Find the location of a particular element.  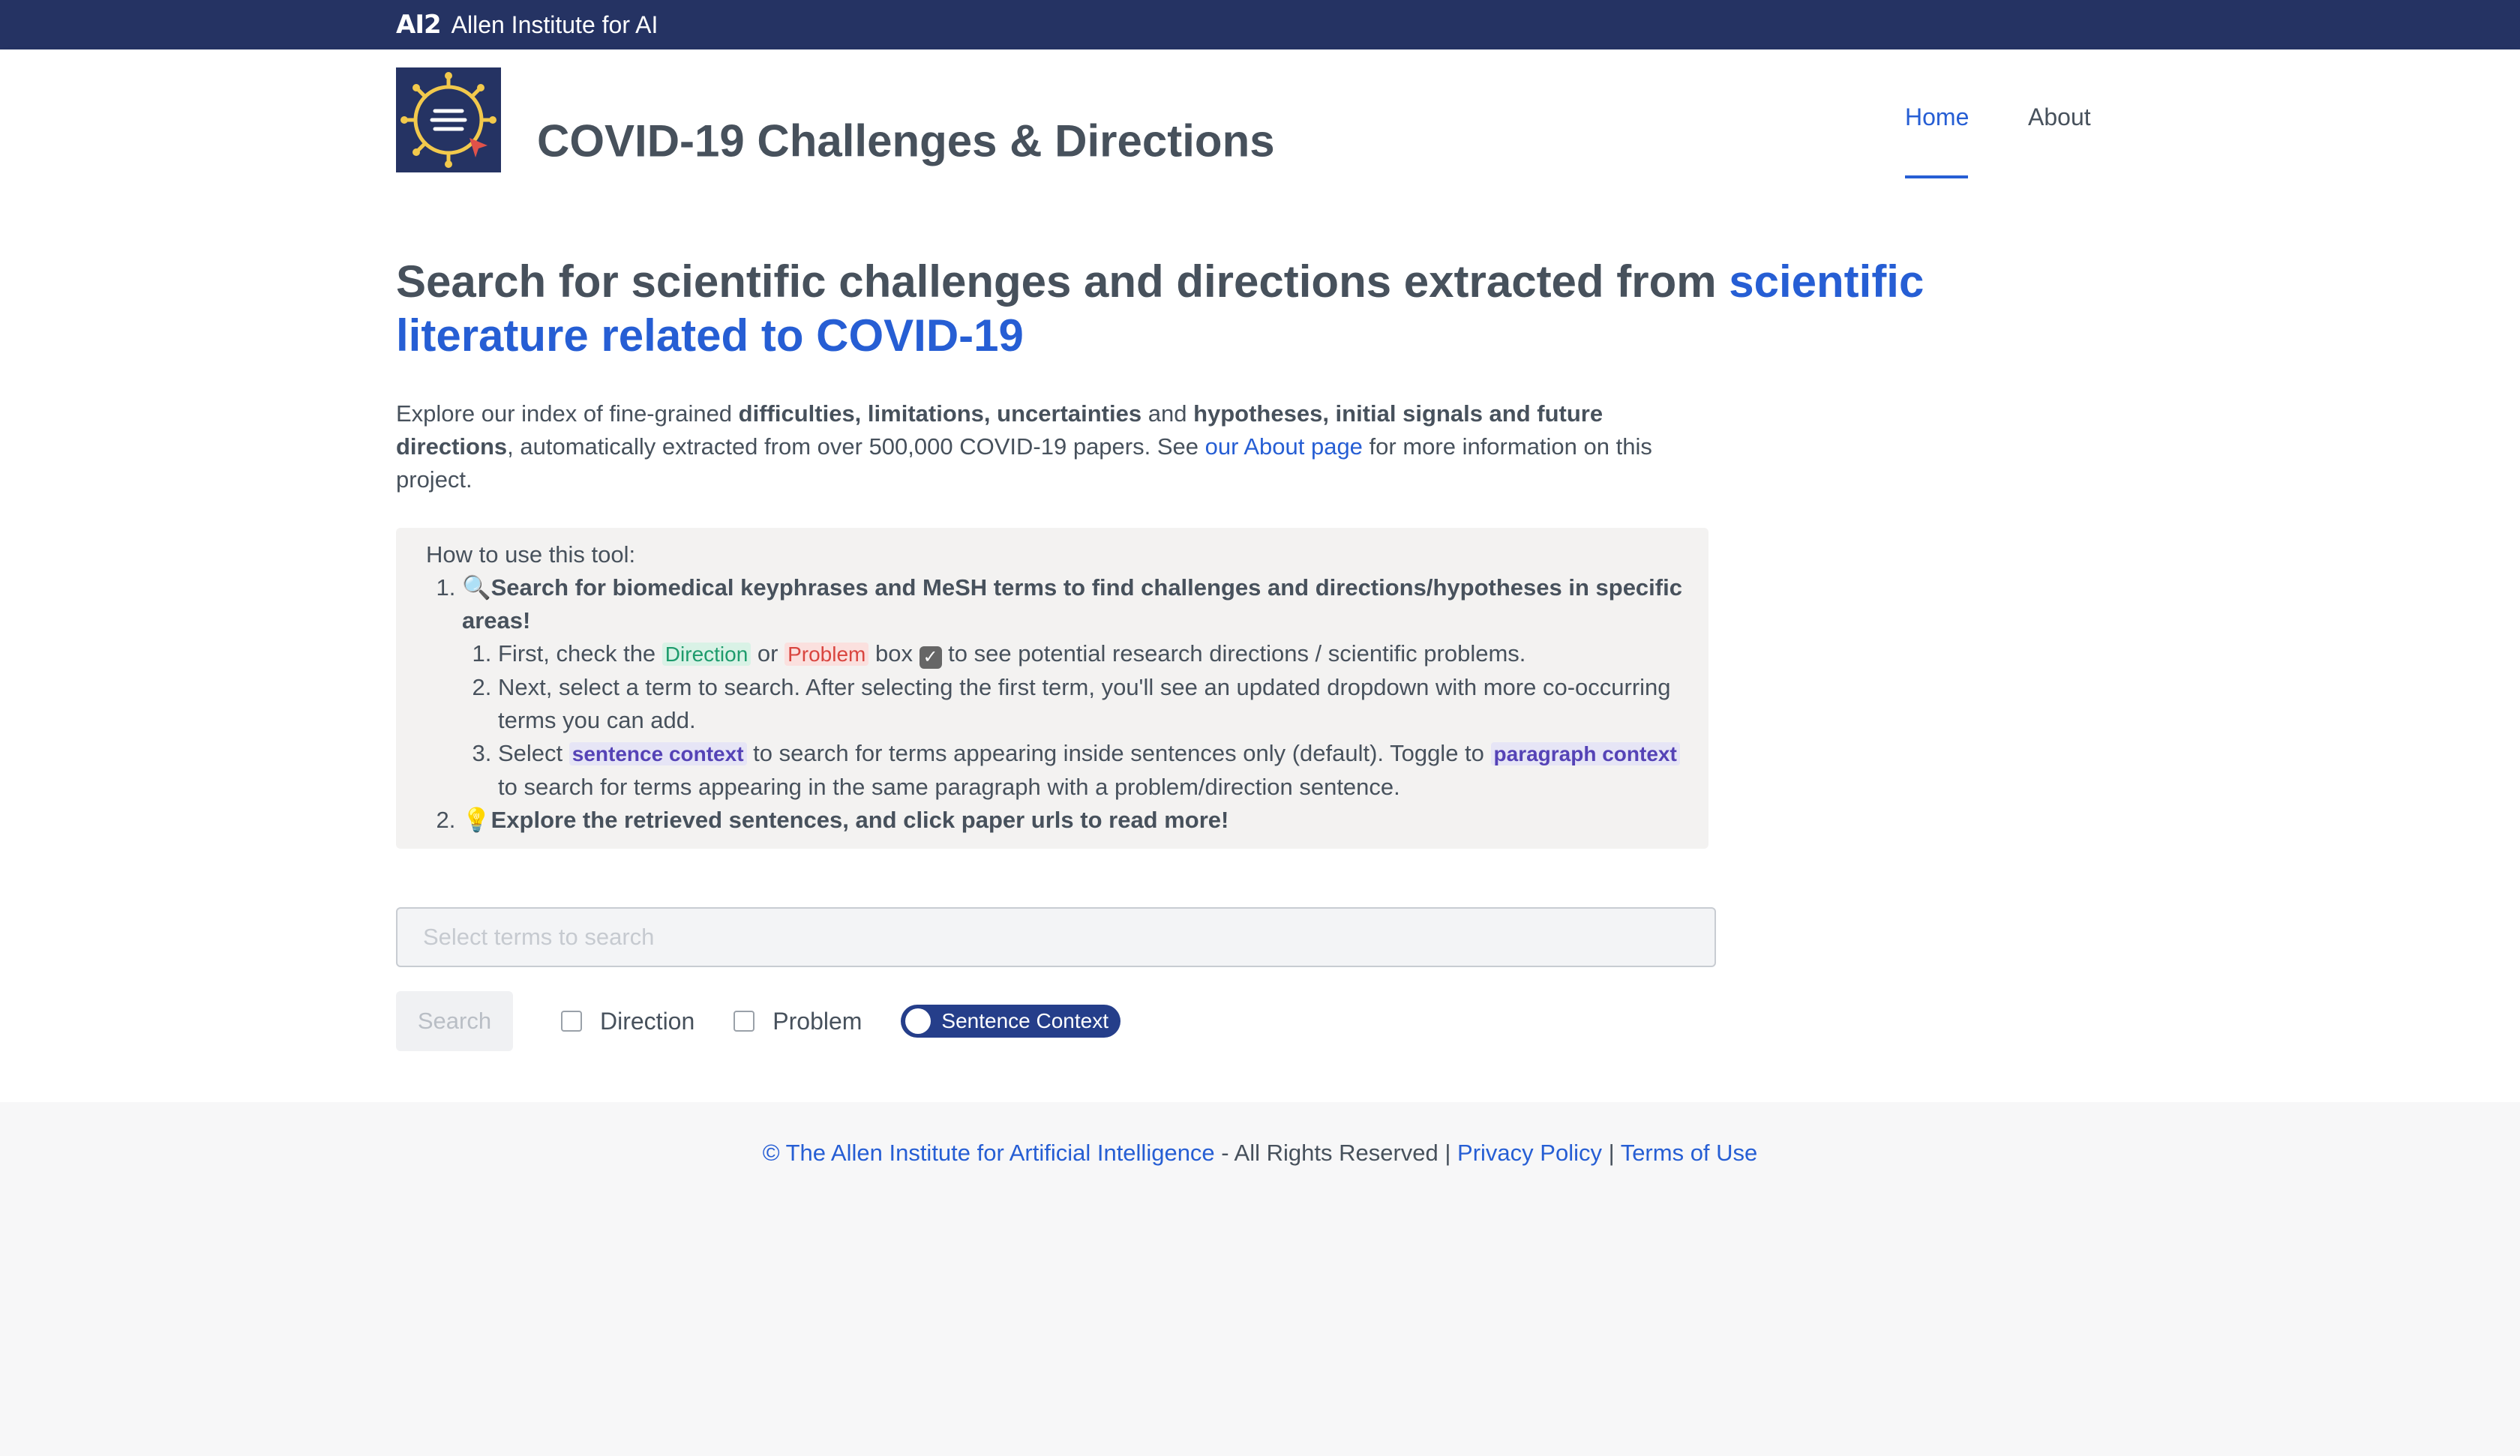

privacy-policy-link: Privacy Policy is located at coordinates (1529, 1153).